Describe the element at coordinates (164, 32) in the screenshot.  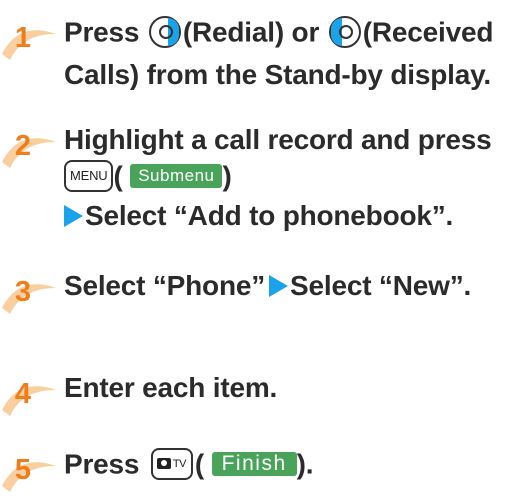
I see `redial-key-icon` at that location.